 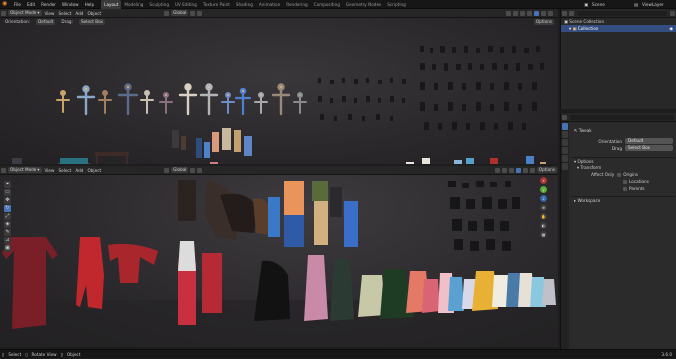 What do you see at coordinates (623, 160) in the screenshot?
I see `options-section-header: ▾ Options` at bounding box center [623, 160].